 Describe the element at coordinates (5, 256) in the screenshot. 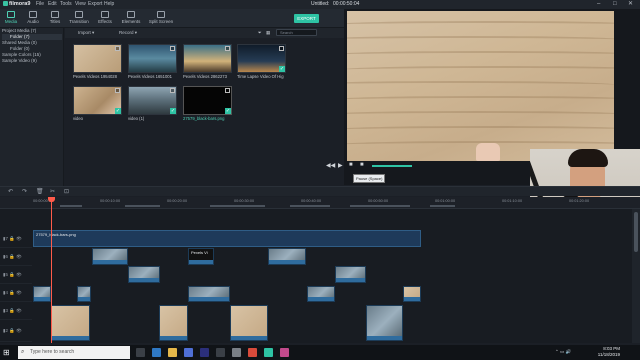

I see `track-label: ▮6` at that location.